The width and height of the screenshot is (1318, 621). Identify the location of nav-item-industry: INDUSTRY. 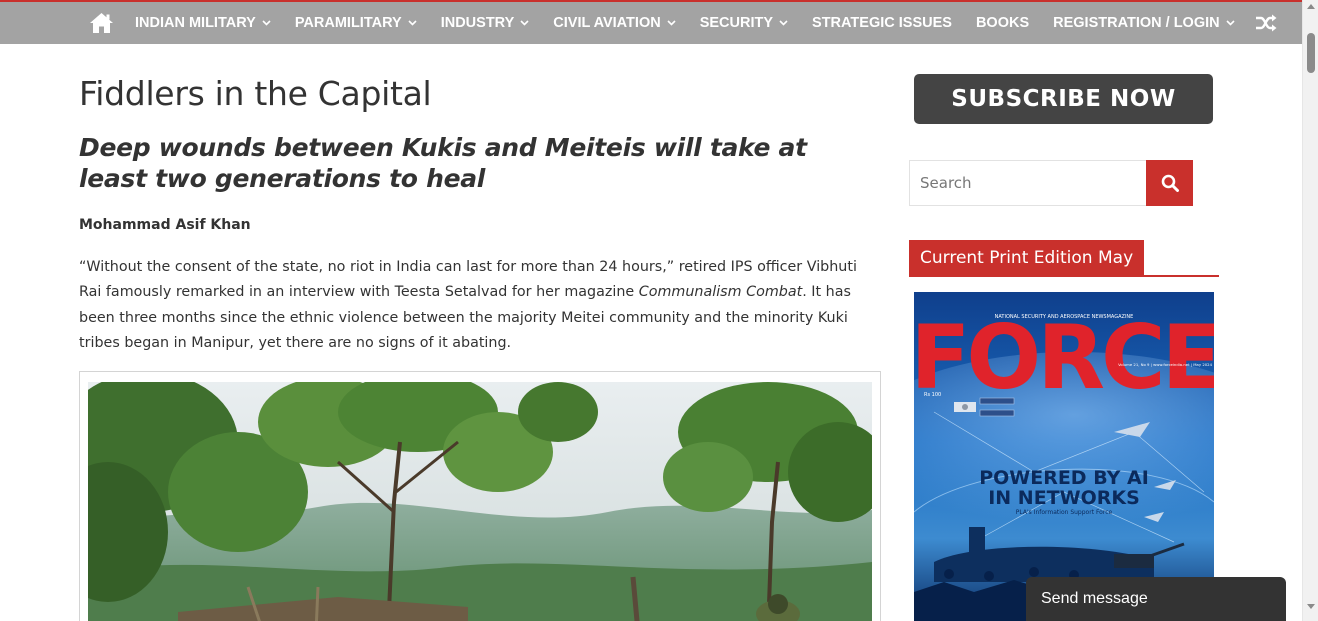
(485, 23).